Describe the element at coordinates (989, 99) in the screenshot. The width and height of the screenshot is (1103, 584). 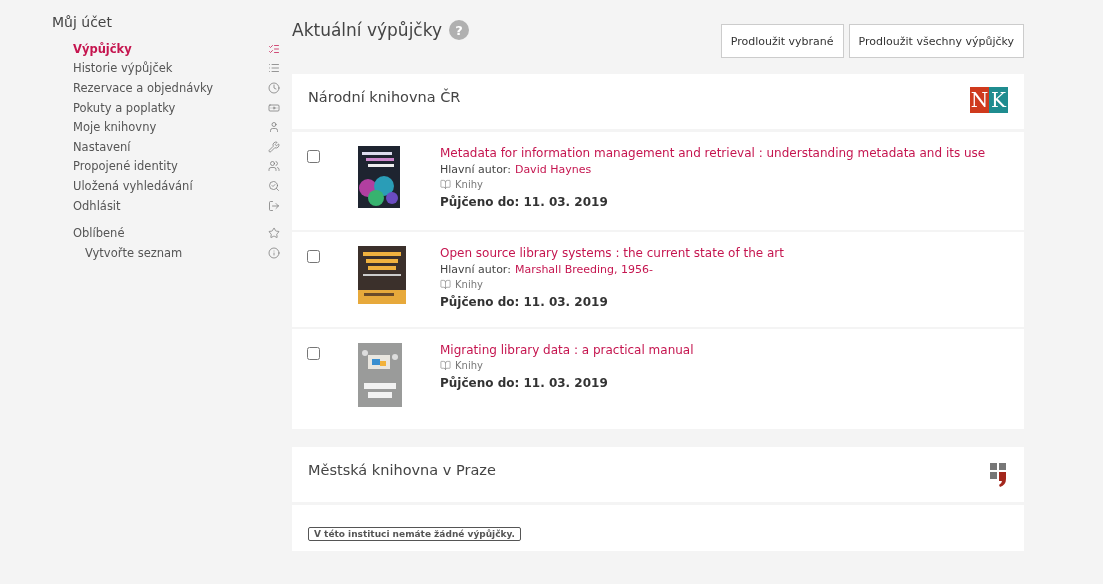
I see `library-logo: NK` at that location.